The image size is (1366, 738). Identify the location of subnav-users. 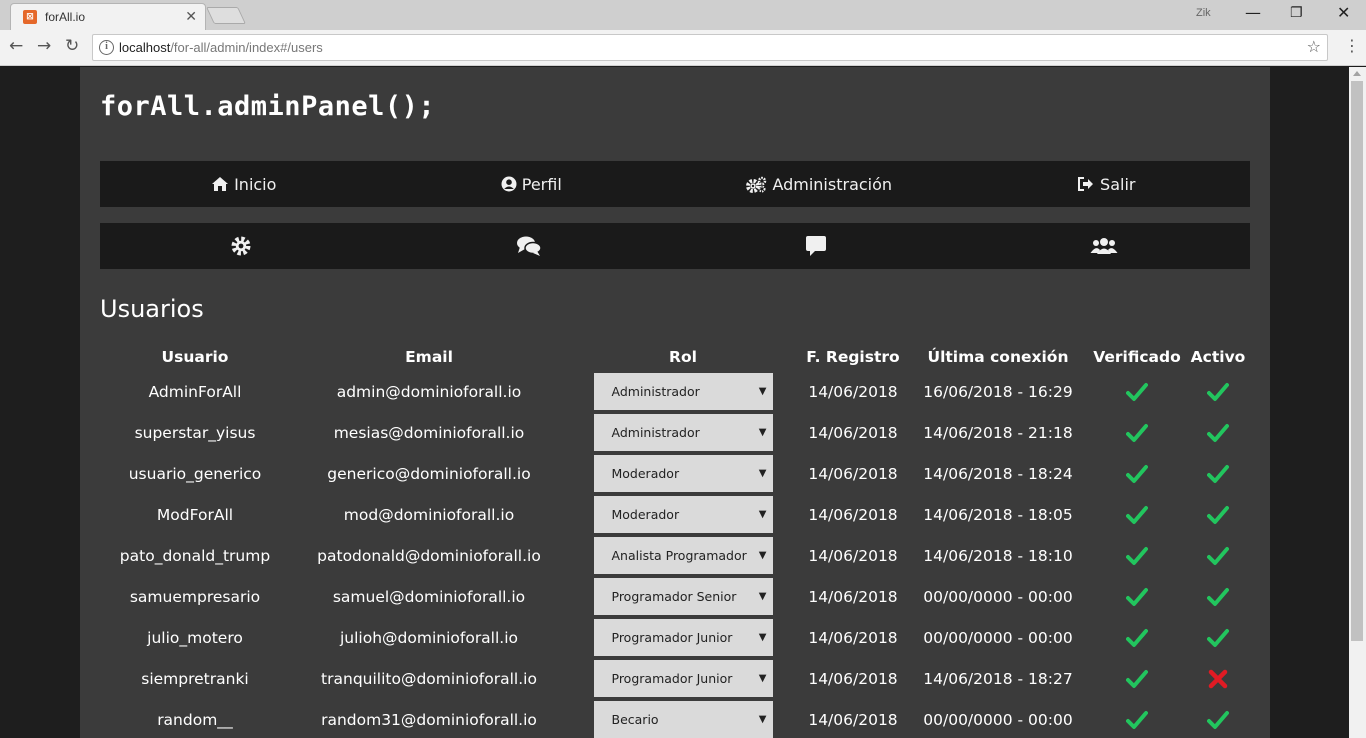
(1107, 246).